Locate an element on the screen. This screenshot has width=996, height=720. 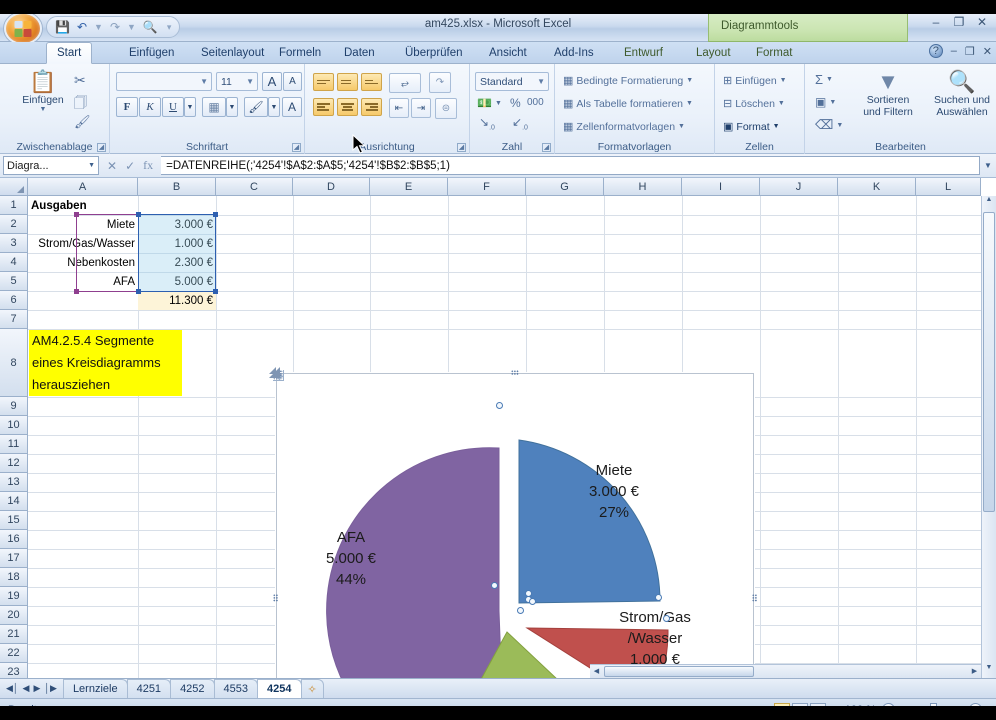
underline-dropdown: ▼ is located at coordinates (190, 107).